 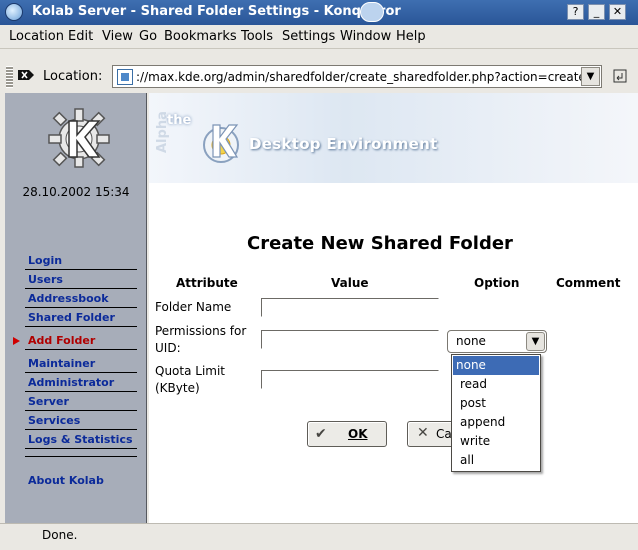 I want to click on nav-users: Users, so click(x=81, y=280).